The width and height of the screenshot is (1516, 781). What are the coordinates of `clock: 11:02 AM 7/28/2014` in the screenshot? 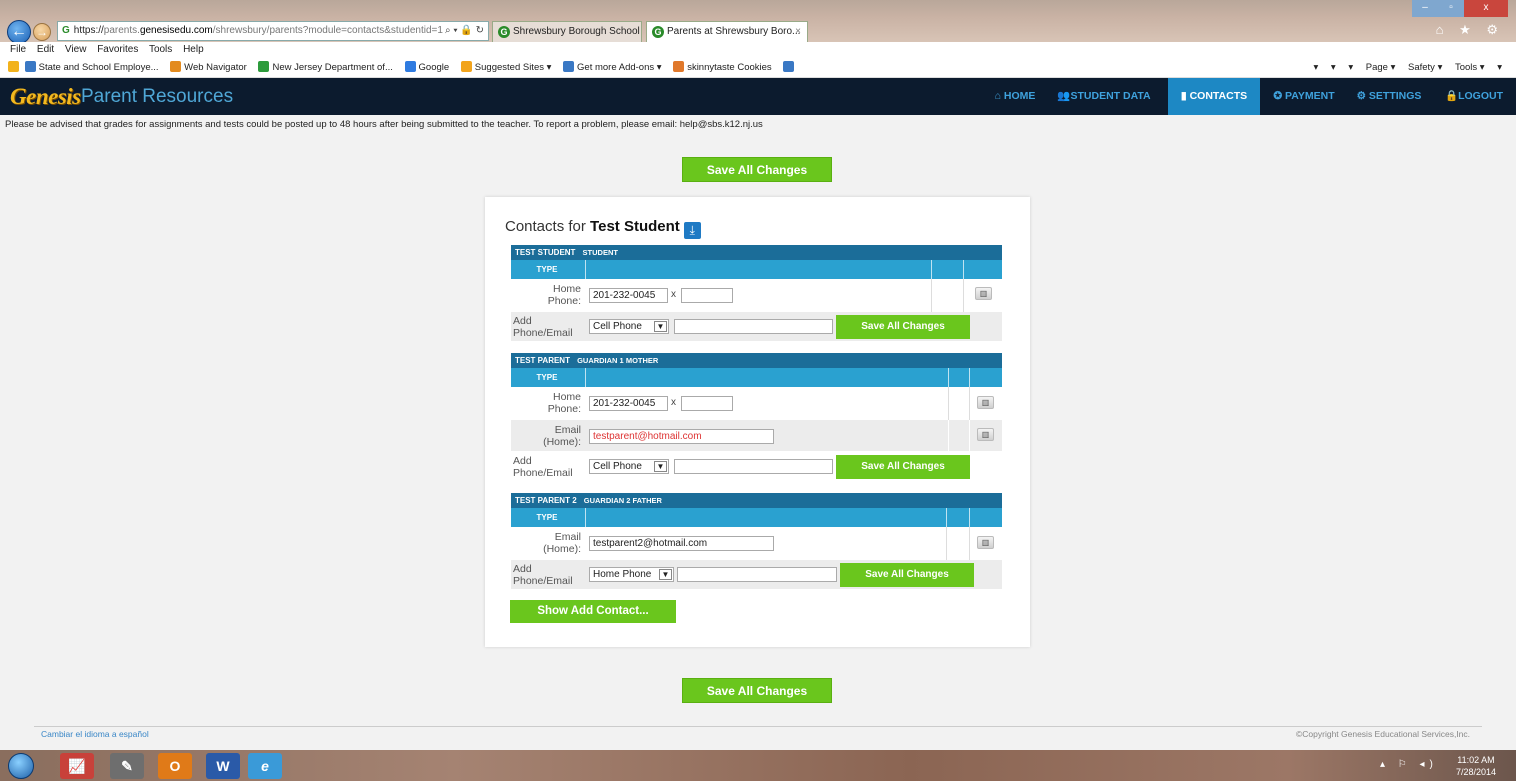 It's located at (1476, 766).